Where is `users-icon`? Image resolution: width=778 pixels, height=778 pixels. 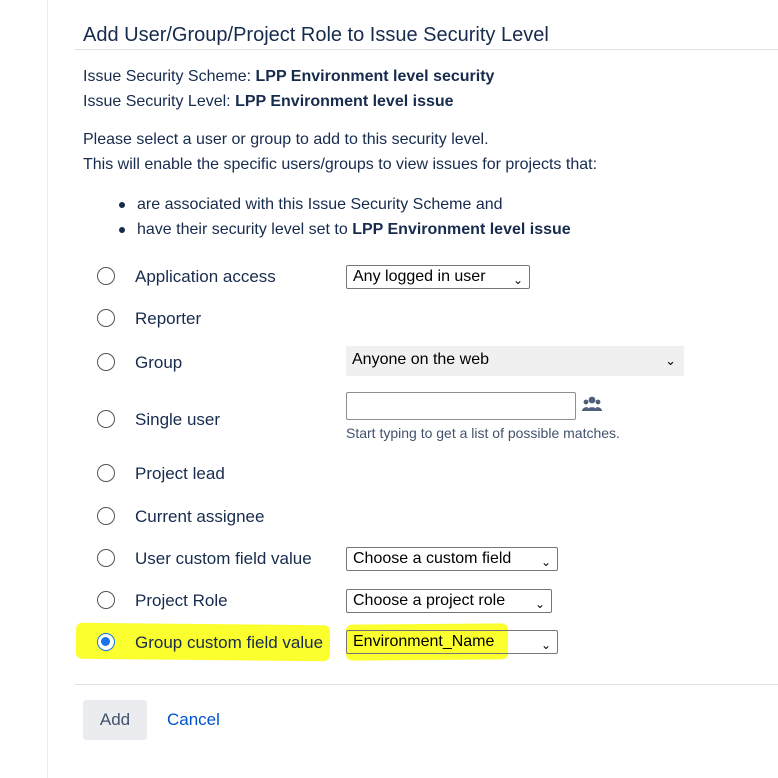
users-icon is located at coordinates (592, 404).